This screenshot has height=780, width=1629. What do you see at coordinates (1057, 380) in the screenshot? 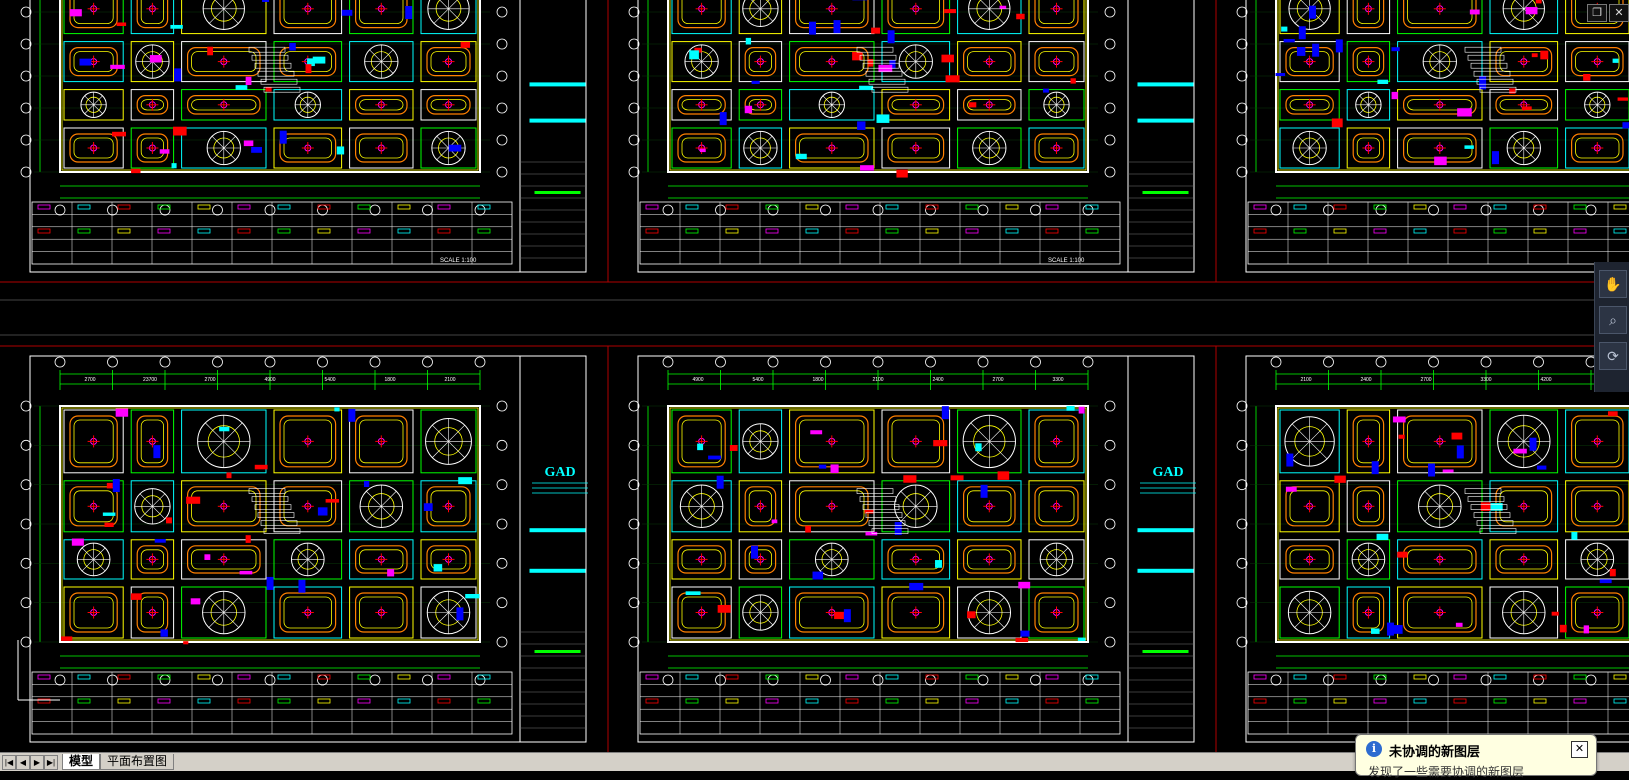
I see `dimension-text: 3300` at bounding box center [1057, 380].